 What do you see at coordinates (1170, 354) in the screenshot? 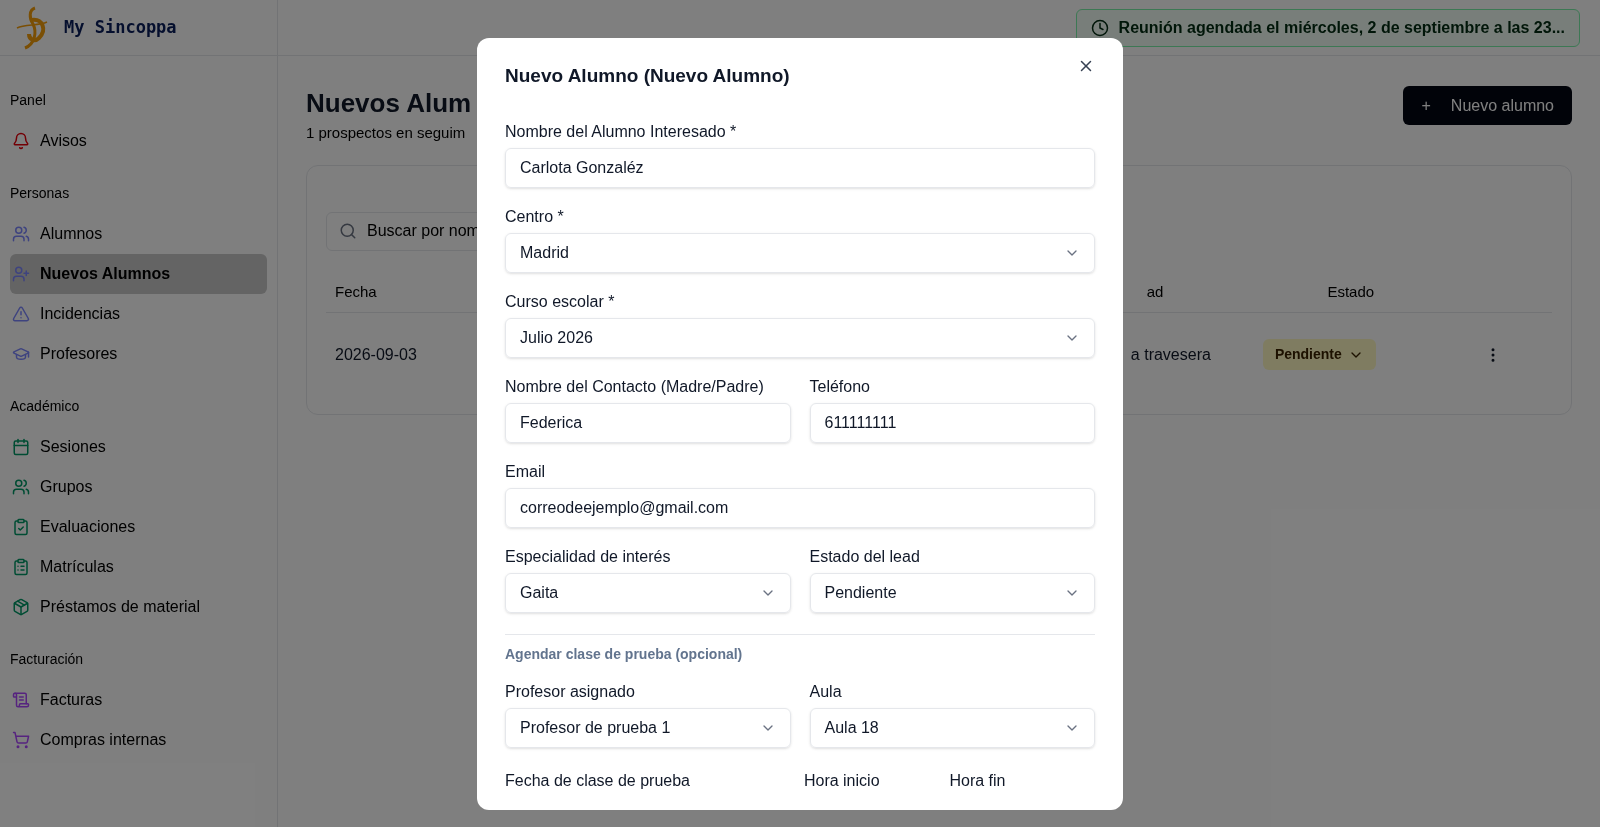
I see `table-cell-text: a travesera` at bounding box center [1170, 354].